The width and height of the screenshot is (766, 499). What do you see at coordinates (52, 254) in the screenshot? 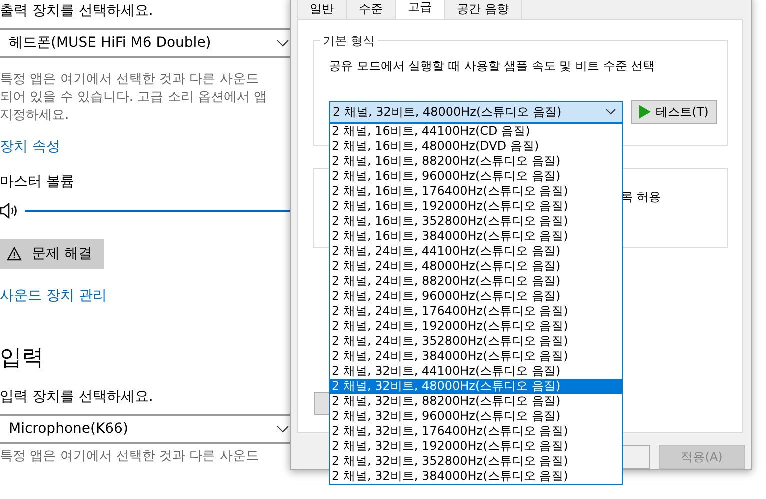
I see `troubleshoot-button: 문제 해결` at bounding box center [52, 254].